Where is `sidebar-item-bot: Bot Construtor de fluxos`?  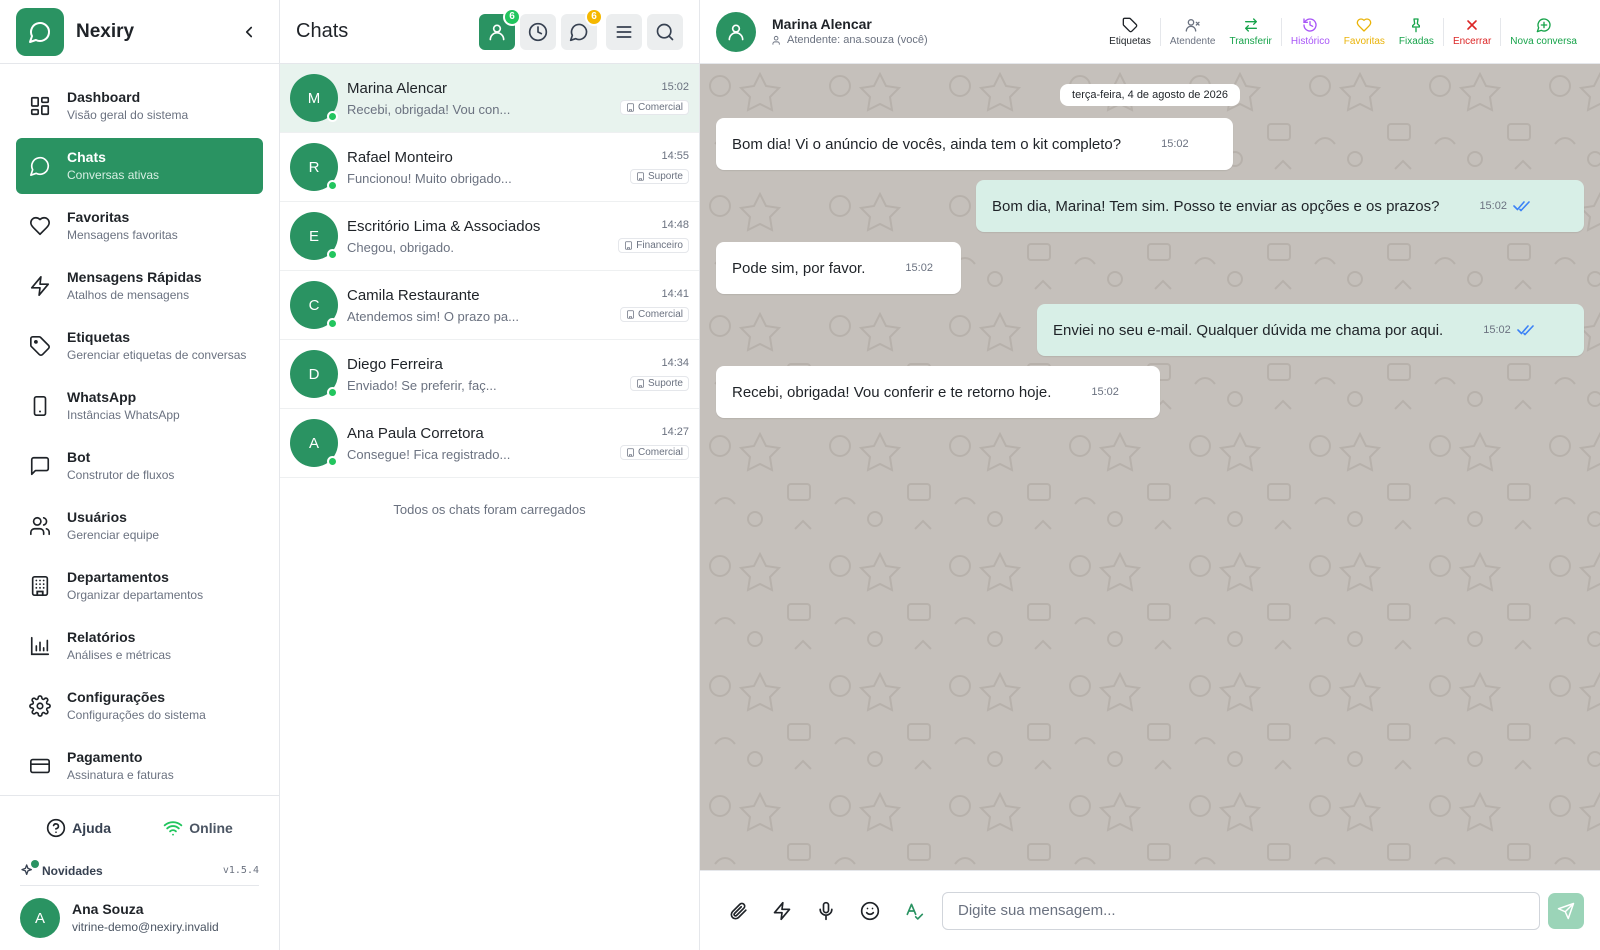 sidebar-item-bot: Bot Construtor de fluxos is located at coordinates (139, 466).